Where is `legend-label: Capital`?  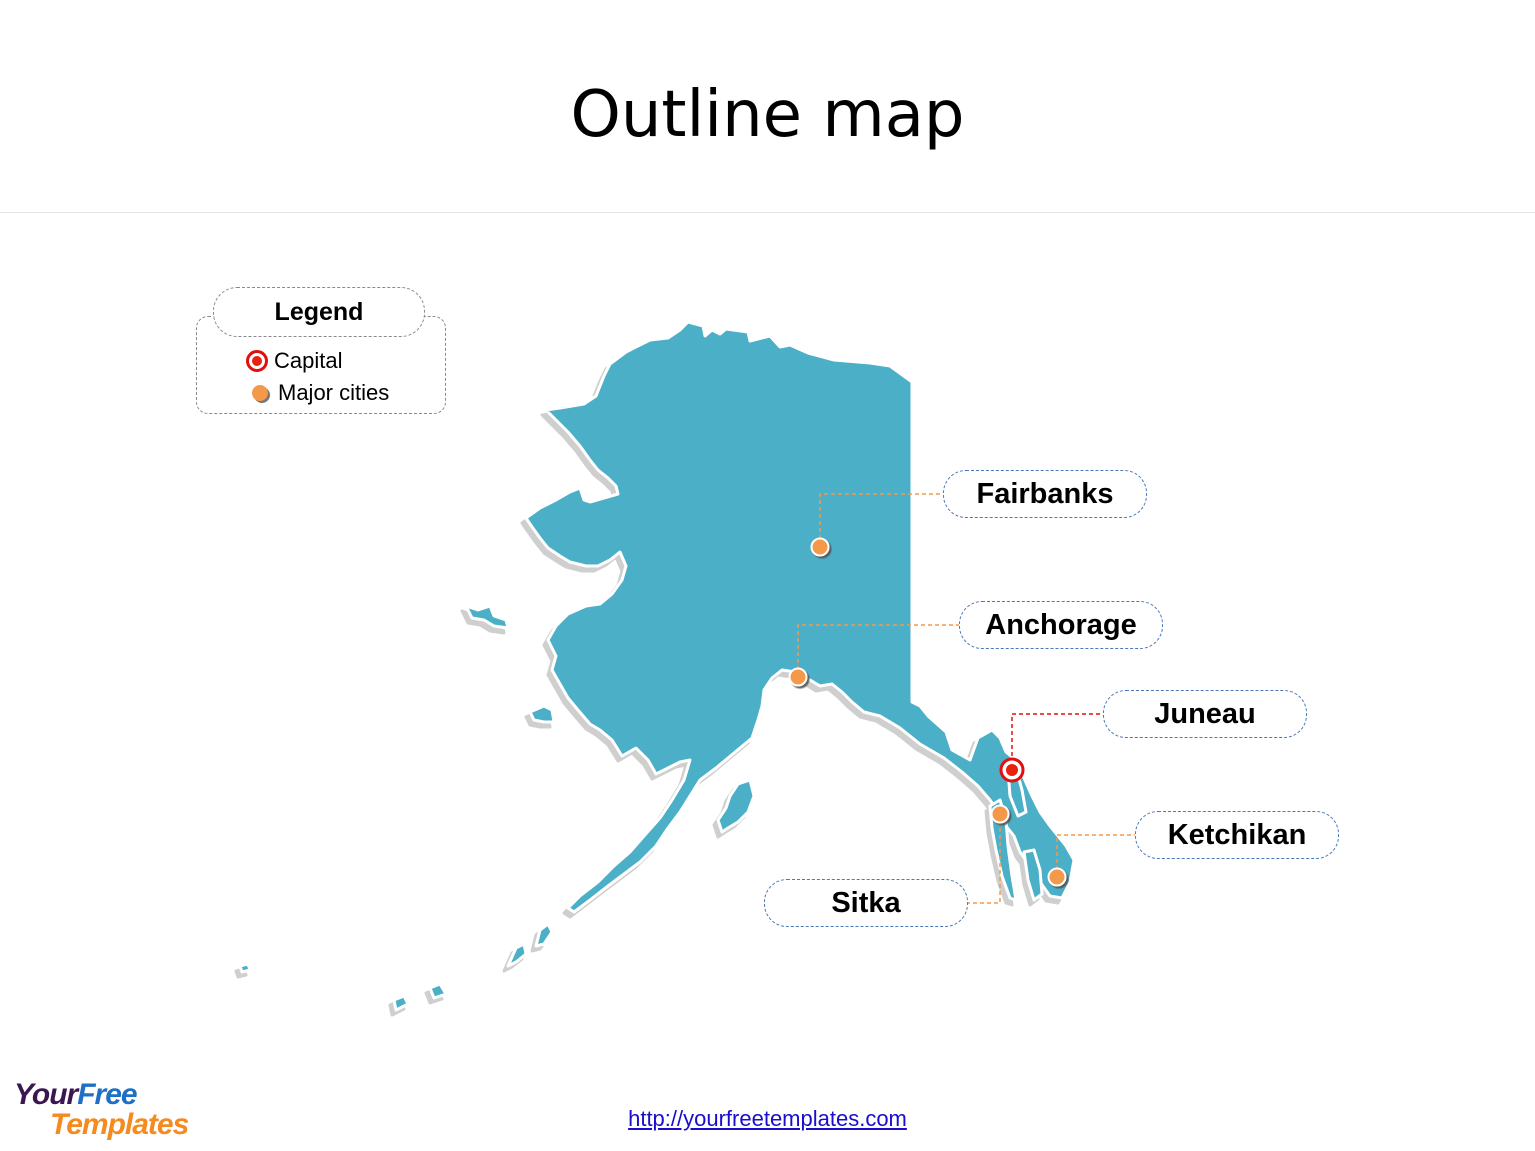
legend-label: Capital is located at coordinates (308, 360).